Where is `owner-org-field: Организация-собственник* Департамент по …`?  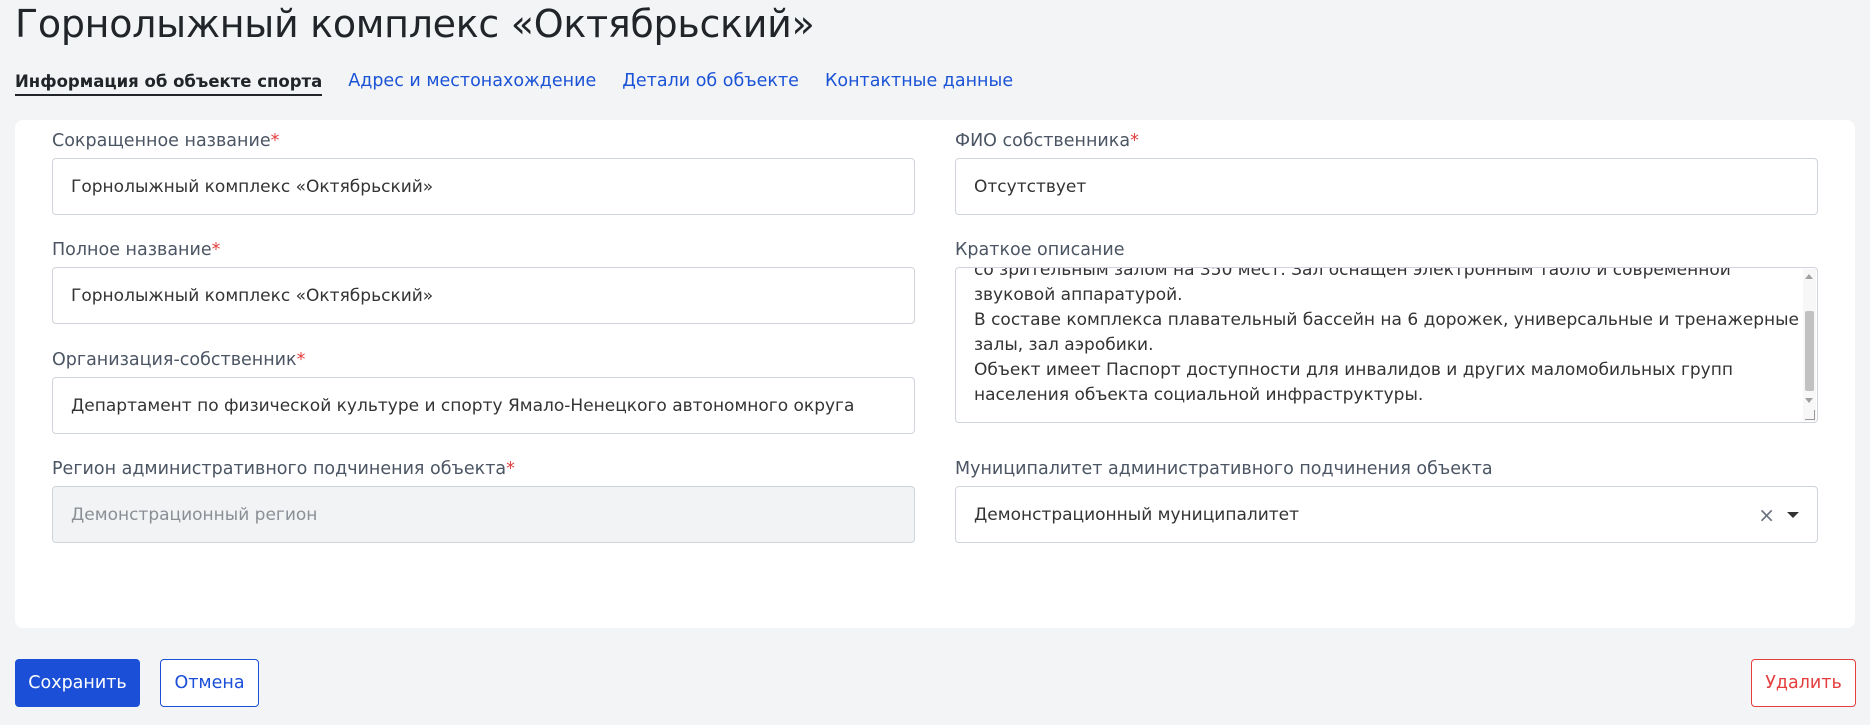
owner-org-field: Организация-собственник* Департамент по … is located at coordinates (483, 391).